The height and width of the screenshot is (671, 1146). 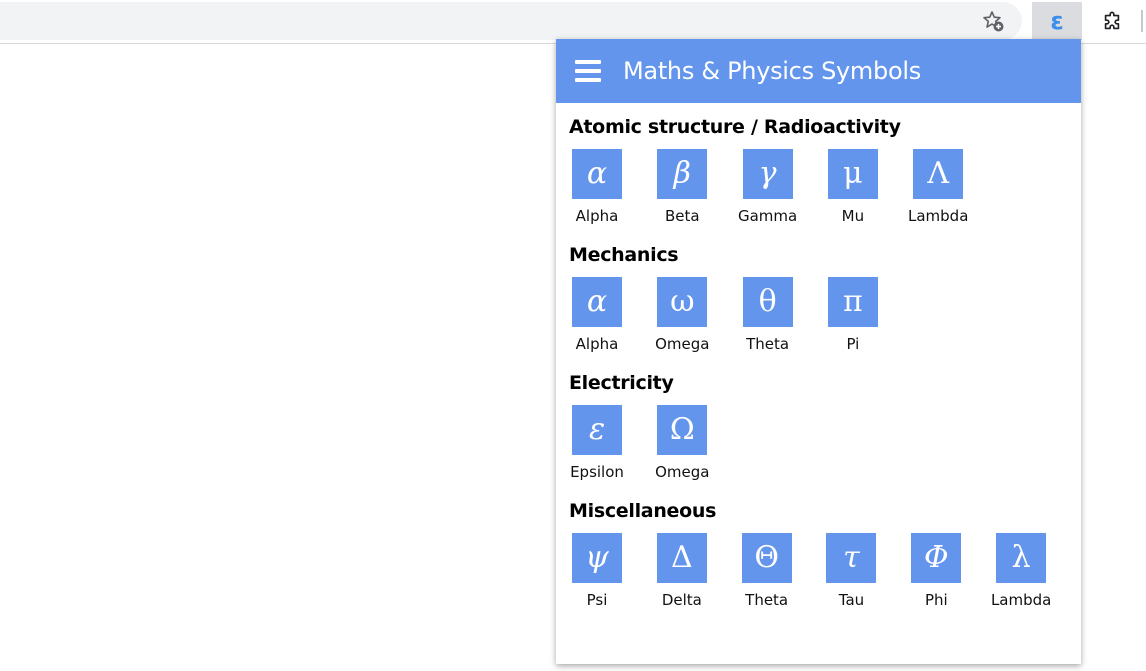 I want to click on symbol-glyph: τ, so click(x=851, y=557).